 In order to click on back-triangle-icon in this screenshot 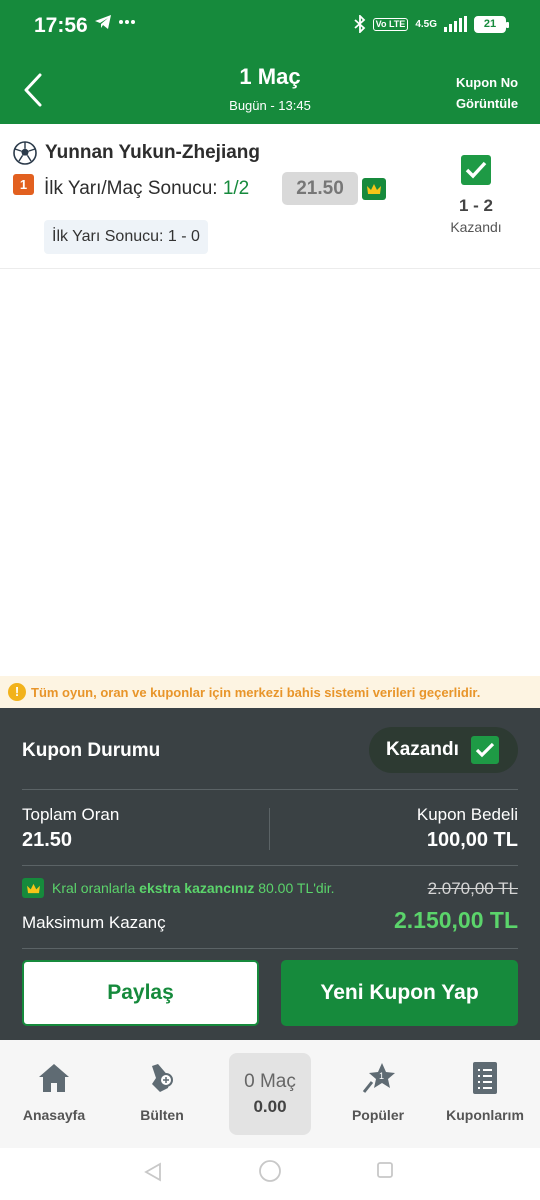, I will do `click(153, 1172)`.